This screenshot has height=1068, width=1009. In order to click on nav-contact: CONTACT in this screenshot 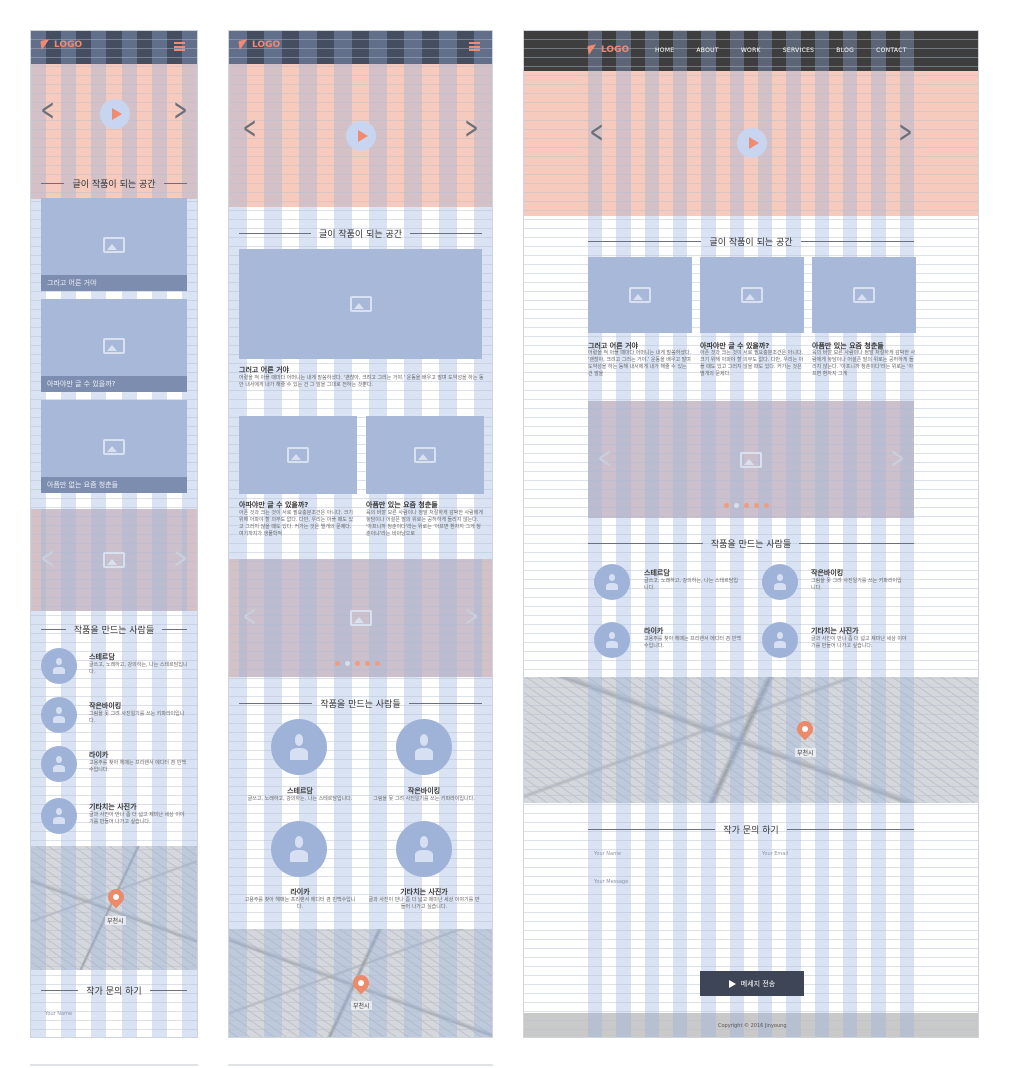, I will do `click(891, 50)`.